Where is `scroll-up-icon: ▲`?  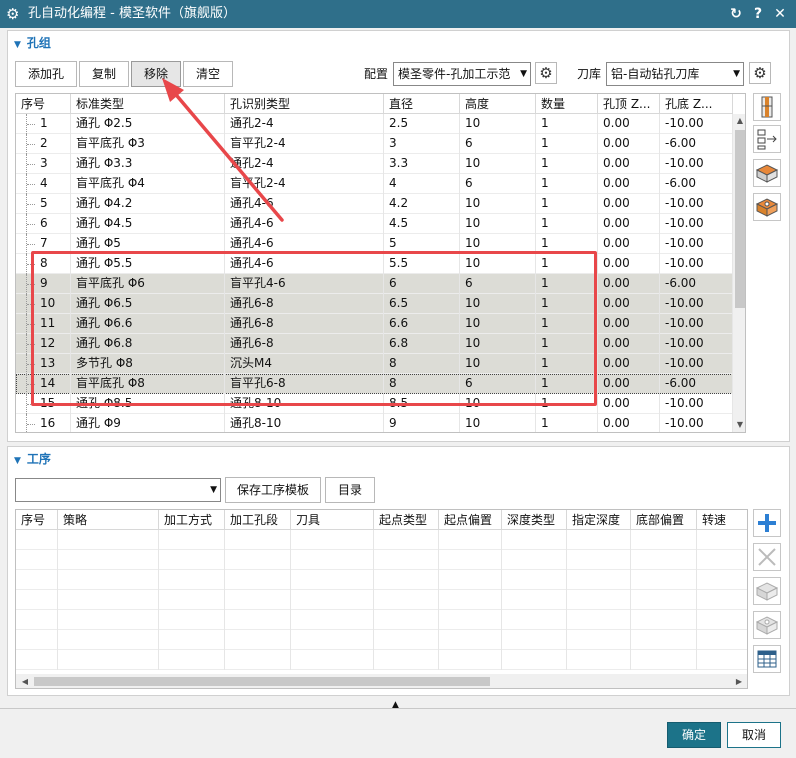 scroll-up-icon: ▲ is located at coordinates (739, 120).